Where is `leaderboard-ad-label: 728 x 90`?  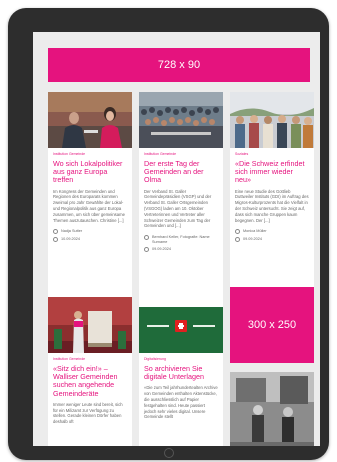
leaderboard-ad-label: 728 x 90 is located at coordinates (179, 65).